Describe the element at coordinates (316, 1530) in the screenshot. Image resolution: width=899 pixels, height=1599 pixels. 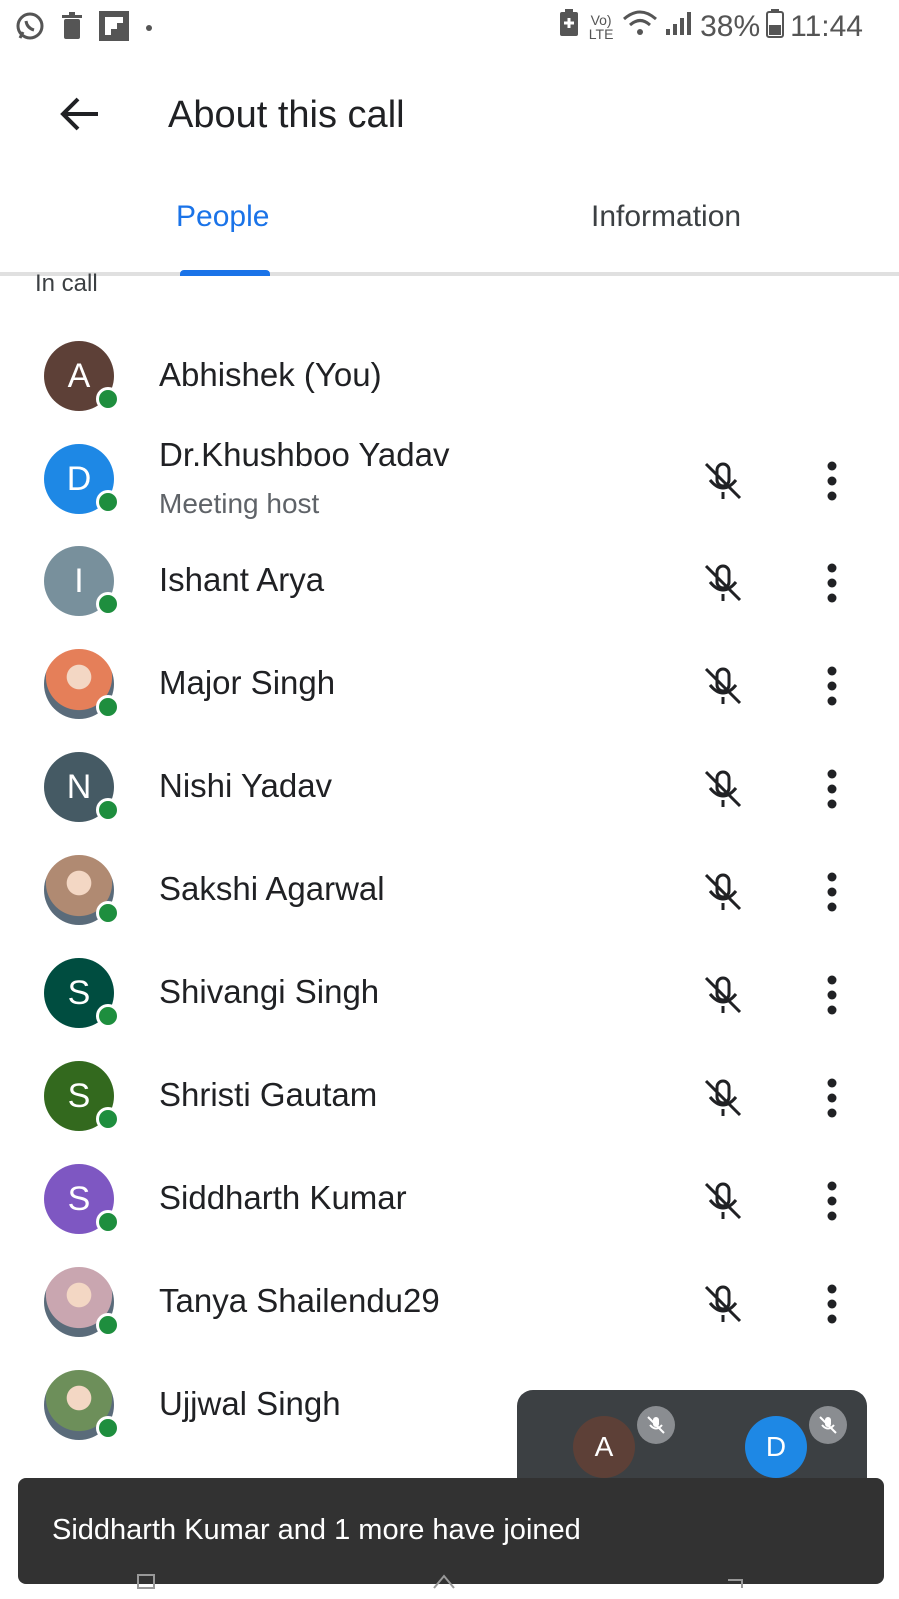
I see `snackbar-text: Siddharth Kumar and 1 more have joined` at that location.